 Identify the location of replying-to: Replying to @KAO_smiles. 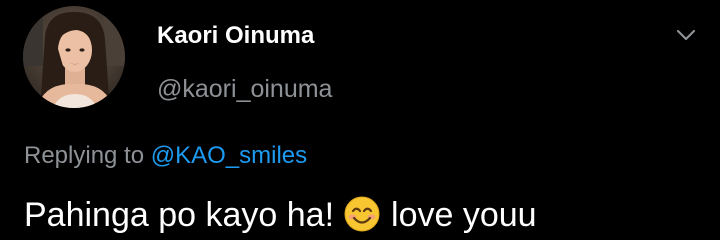
(165, 156).